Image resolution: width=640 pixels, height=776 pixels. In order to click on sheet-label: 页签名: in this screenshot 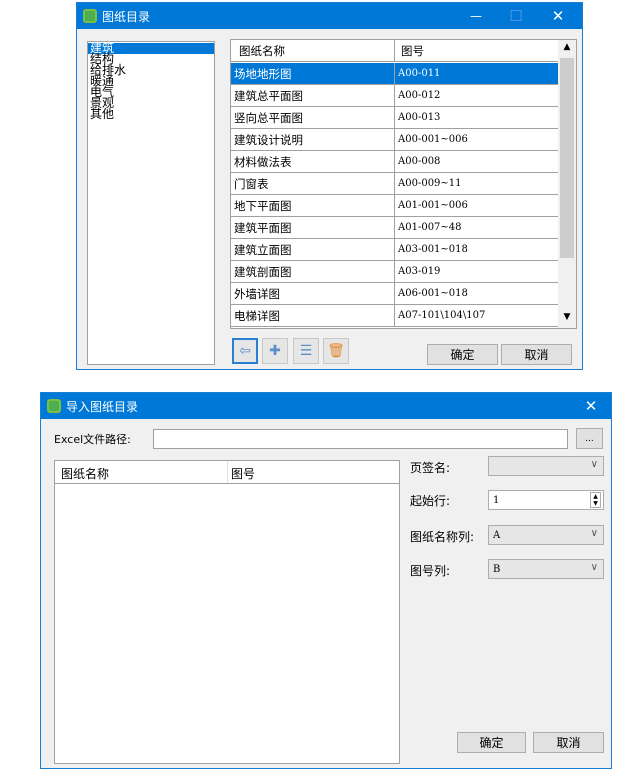, I will do `click(430, 468)`.